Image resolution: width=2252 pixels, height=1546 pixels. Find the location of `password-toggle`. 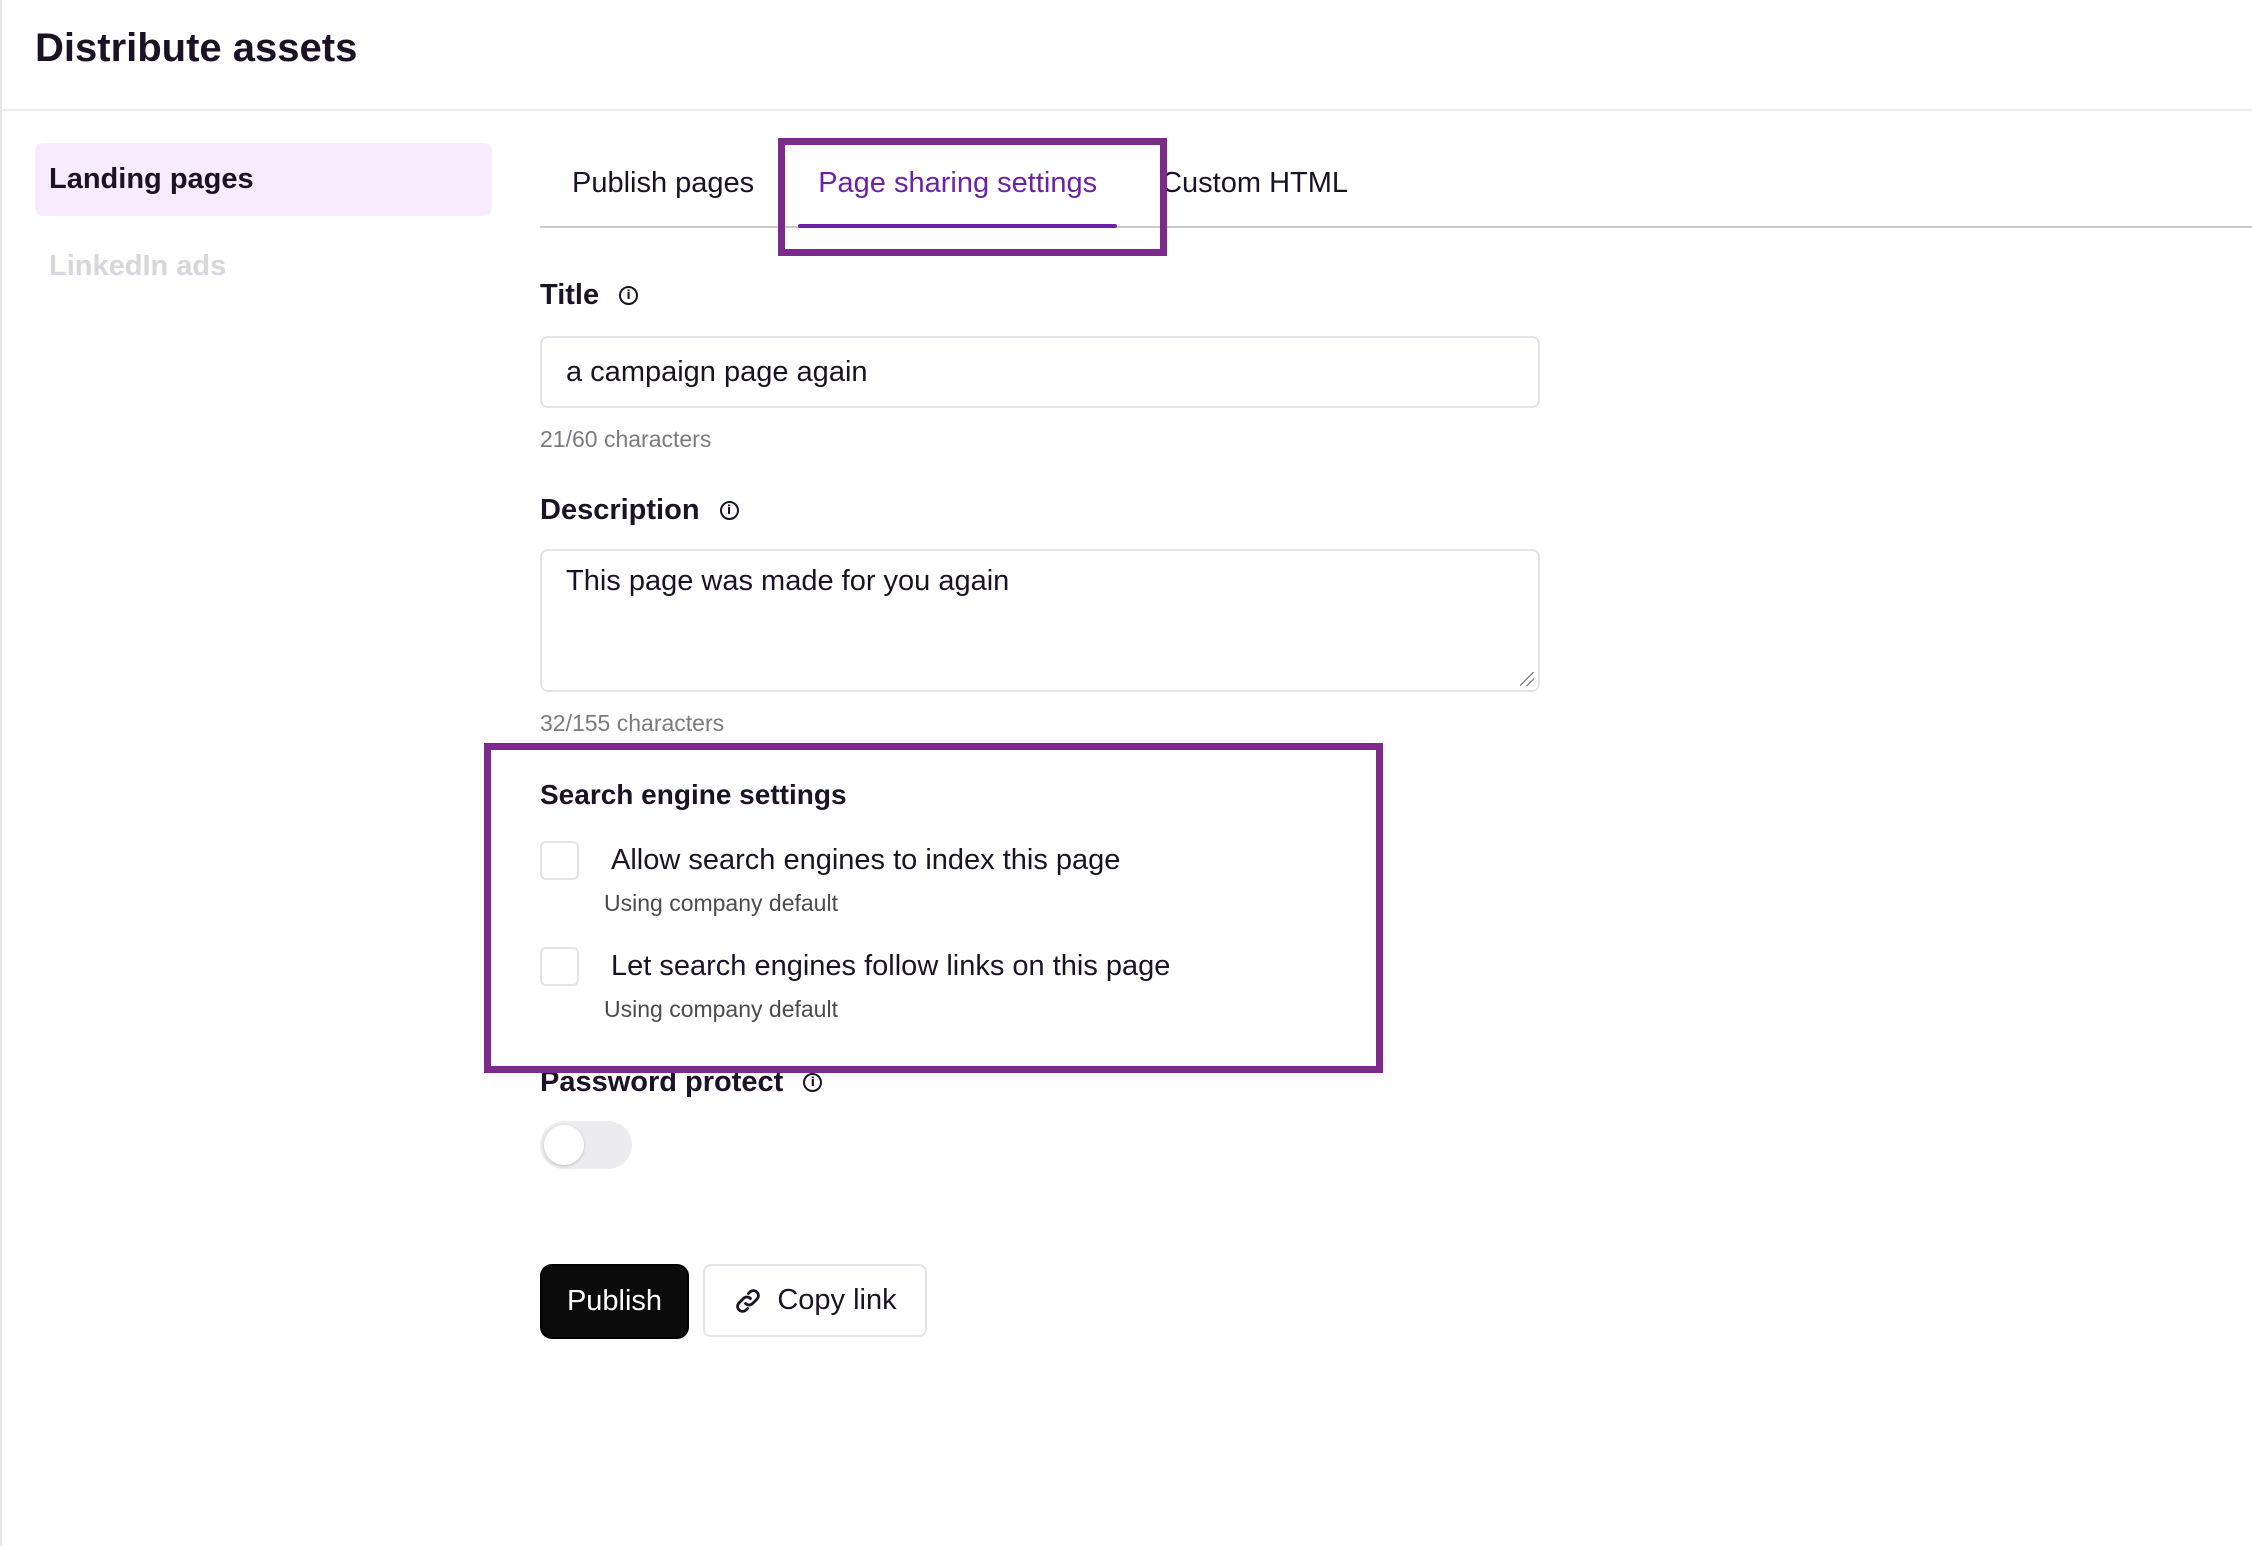

password-toggle is located at coordinates (586, 1145).